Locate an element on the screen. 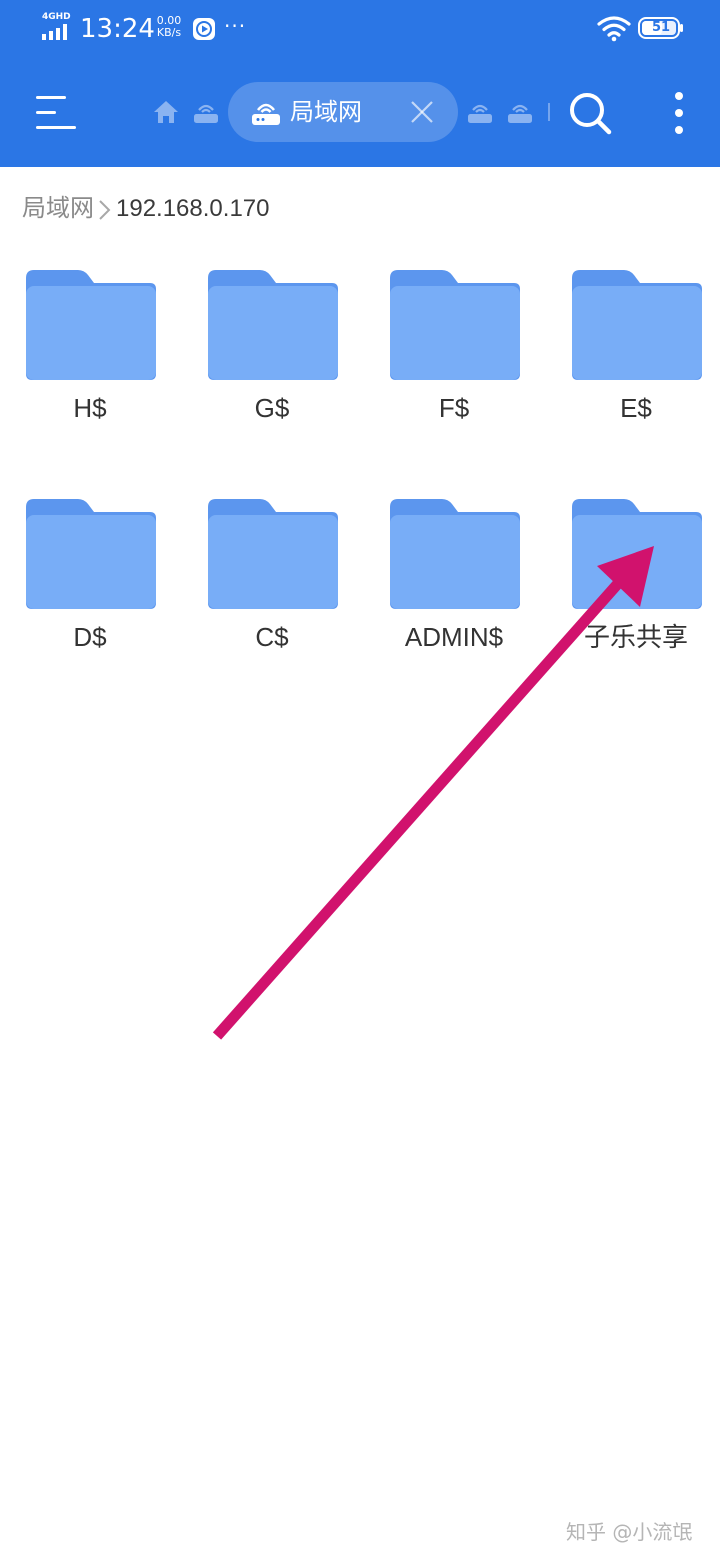 The image size is (720, 1566). breadcrumb: 局域网 192.168.0.170 is located at coordinates (145, 209).